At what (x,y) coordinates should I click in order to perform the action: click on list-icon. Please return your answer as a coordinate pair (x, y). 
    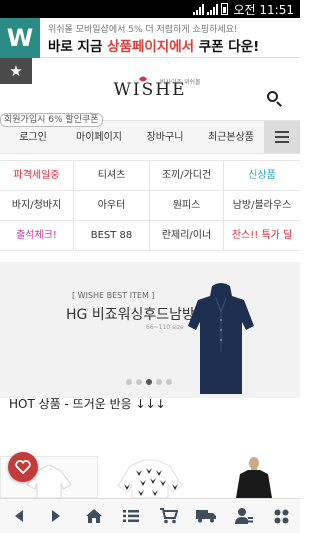
    Looking at the image, I should click on (131, 516).